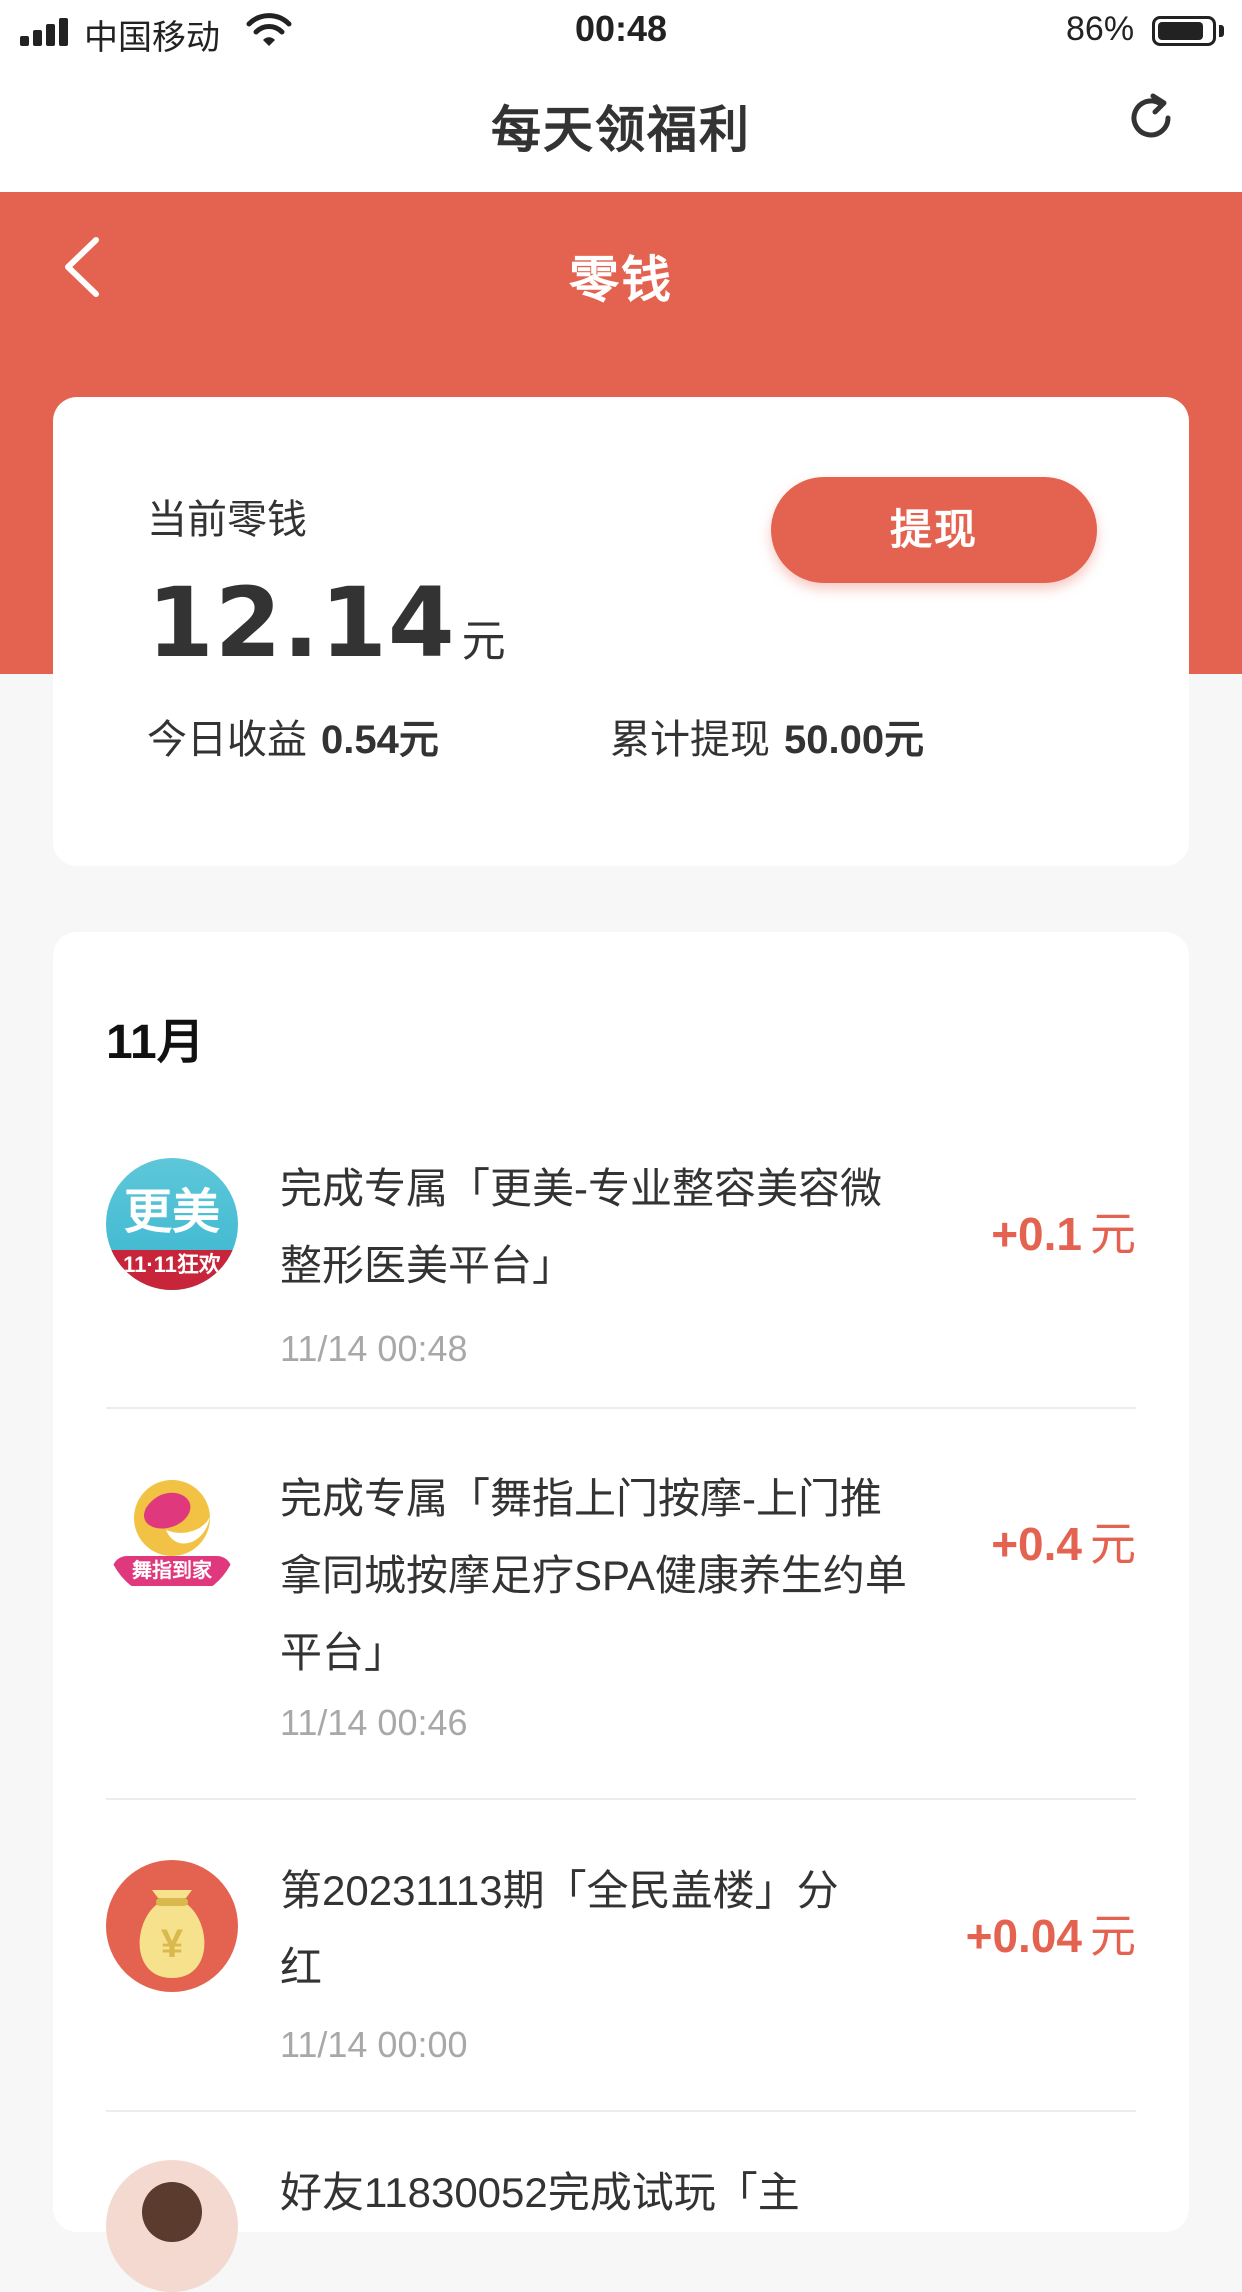 The width and height of the screenshot is (1242, 2292). I want to click on withdraw-button: 提现, so click(934, 530).